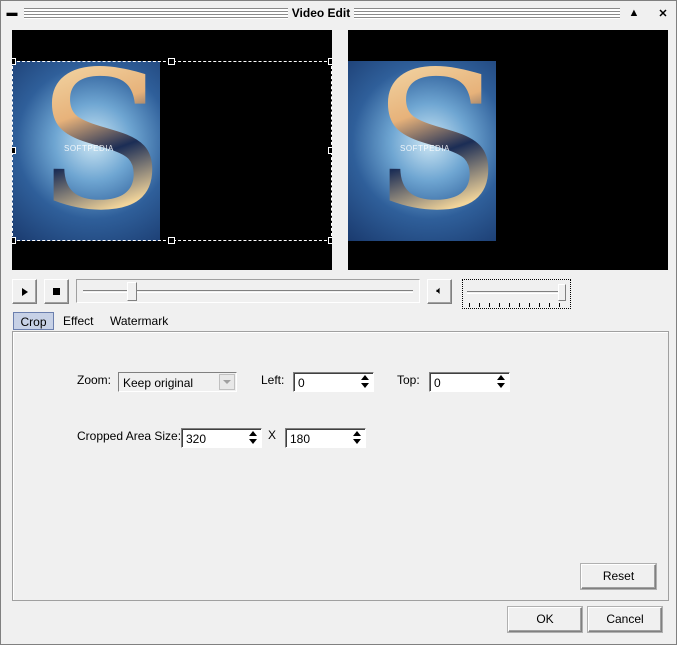 The height and width of the screenshot is (645, 677). Describe the element at coordinates (272, 435) in the screenshot. I see `times-symbol: X` at that location.